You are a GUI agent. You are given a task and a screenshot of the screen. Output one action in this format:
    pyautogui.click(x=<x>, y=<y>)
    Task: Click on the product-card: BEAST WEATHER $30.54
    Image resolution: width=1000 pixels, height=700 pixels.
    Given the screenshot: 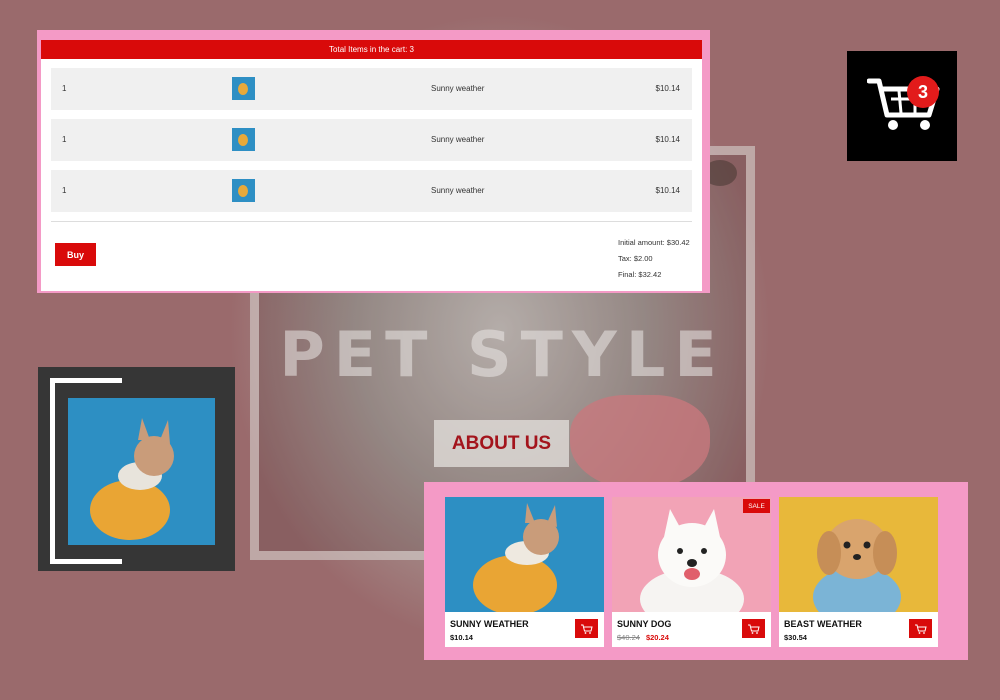 What is the action you would take?
    pyautogui.click(x=858, y=572)
    